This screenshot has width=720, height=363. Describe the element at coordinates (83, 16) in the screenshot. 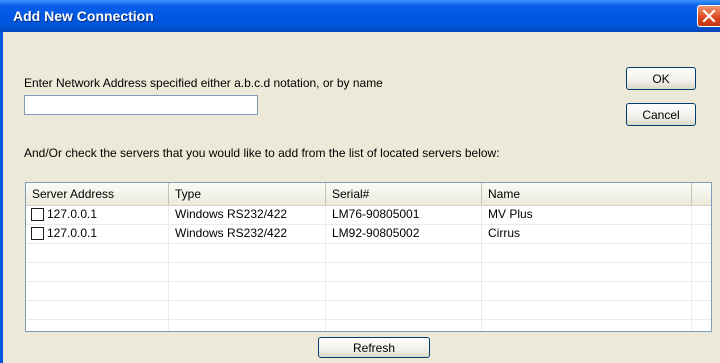

I see `window-title: Add New Connection` at that location.